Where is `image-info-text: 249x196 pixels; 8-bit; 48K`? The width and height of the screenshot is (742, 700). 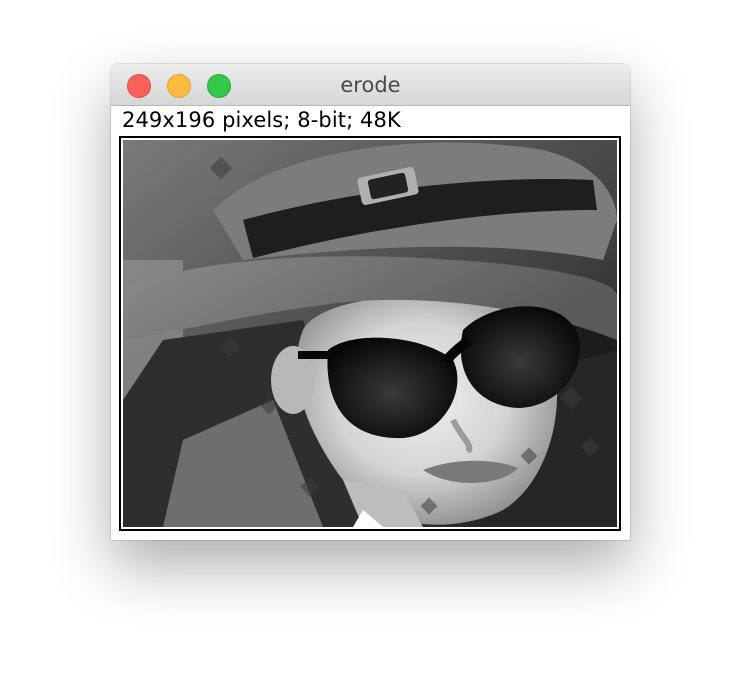
image-info-text: 249x196 pixels; 8-bit; 48K is located at coordinates (261, 120).